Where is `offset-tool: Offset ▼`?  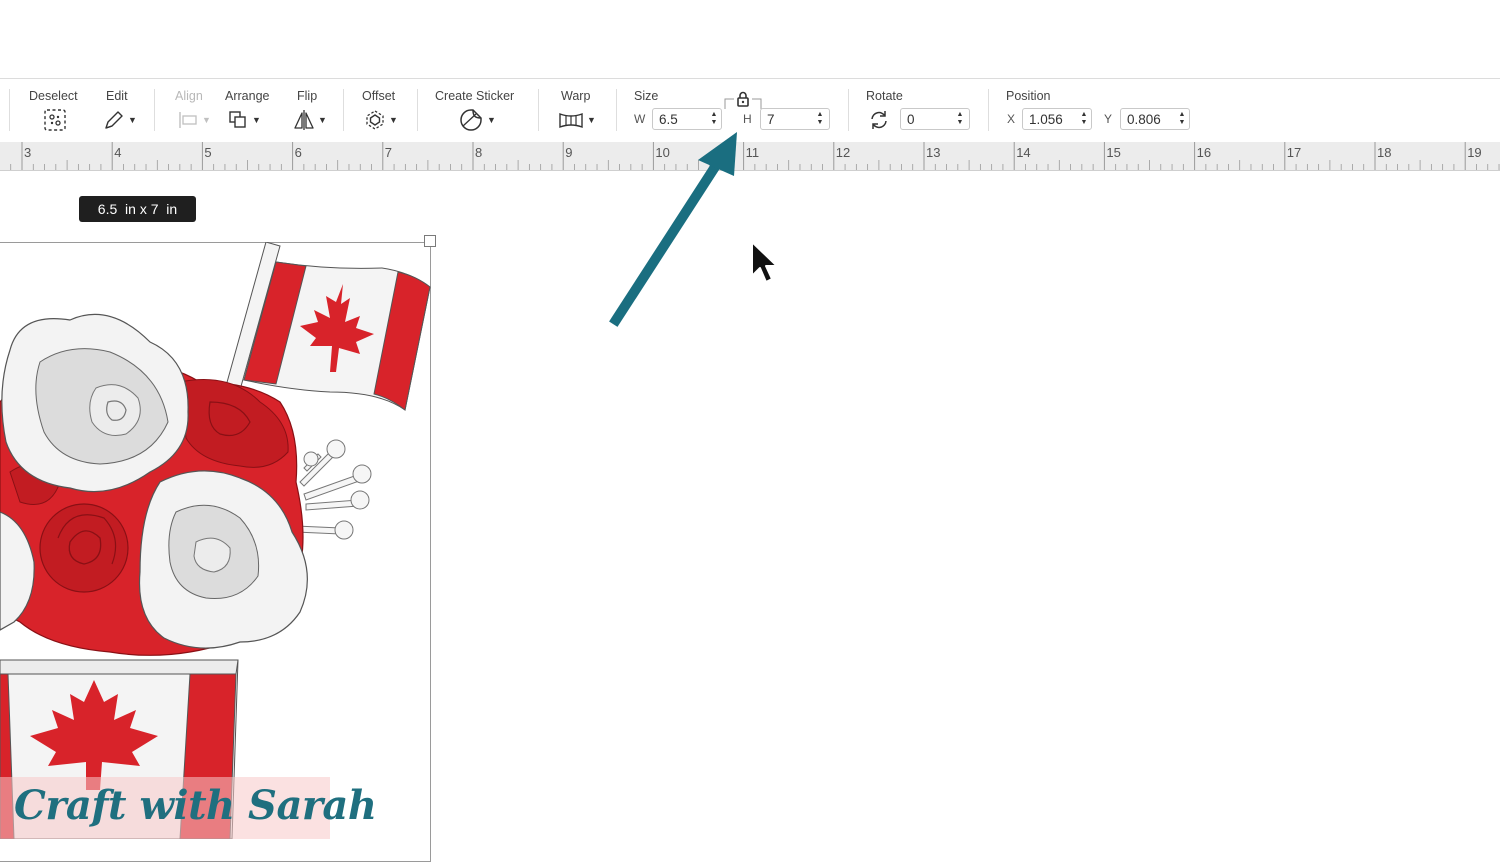
offset-tool: Offset ▼ is located at coordinates (384, 110).